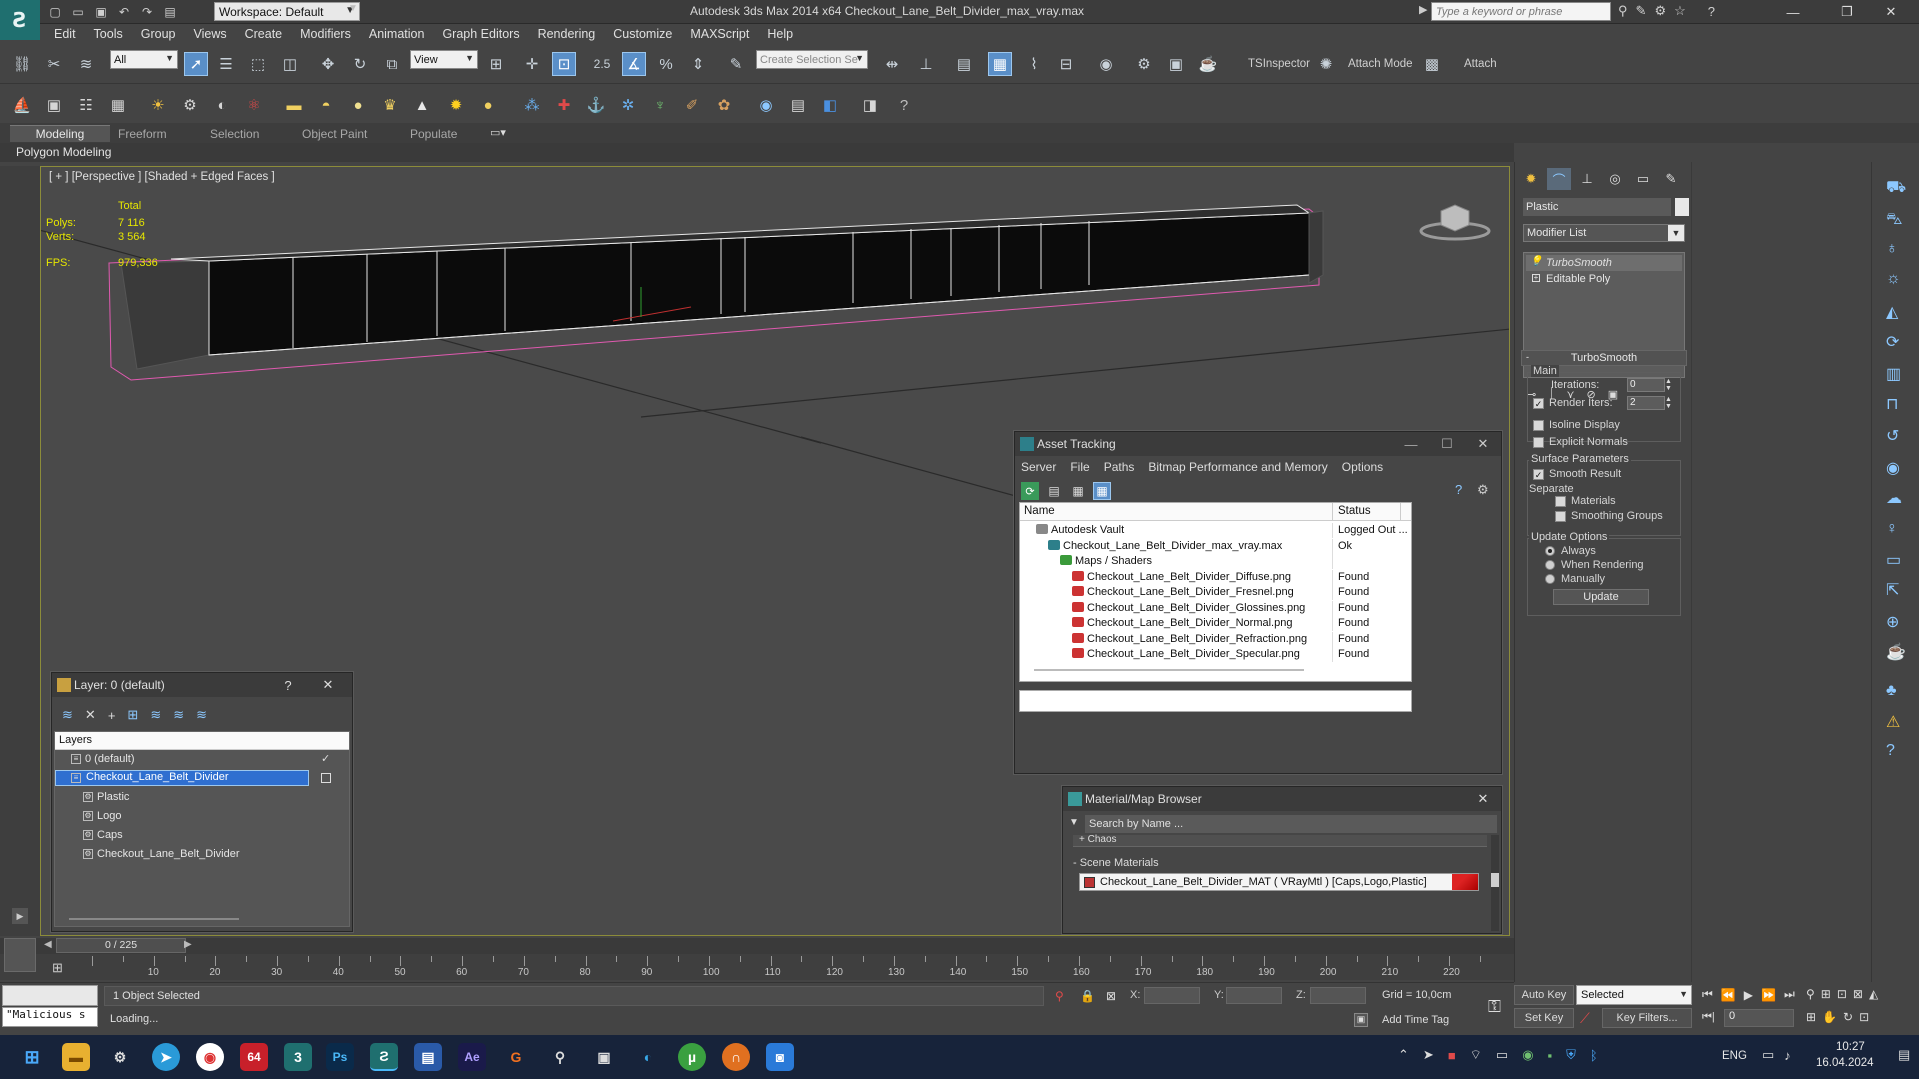 The width and height of the screenshot is (1919, 1079). I want to click on reference-coordinate-dropdown: View ▼, so click(444, 59).